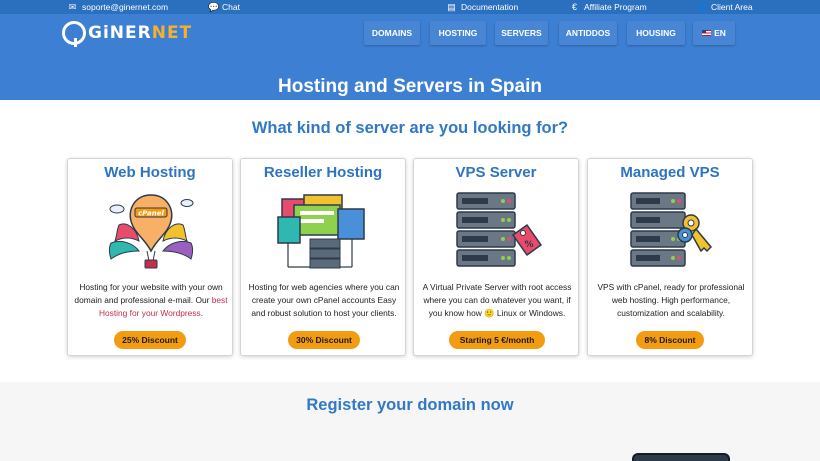 The height and width of the screenshot is (461, 820). I want to click on chat-link: 💬 Chat, so click(224, 7).